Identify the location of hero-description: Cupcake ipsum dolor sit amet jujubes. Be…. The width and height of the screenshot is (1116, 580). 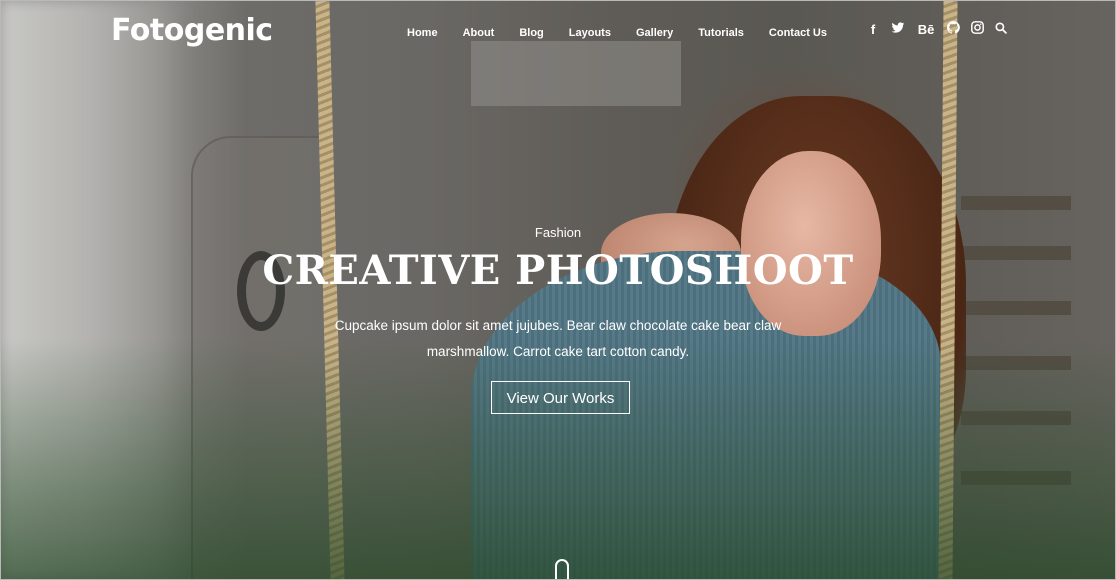
(558, 339).